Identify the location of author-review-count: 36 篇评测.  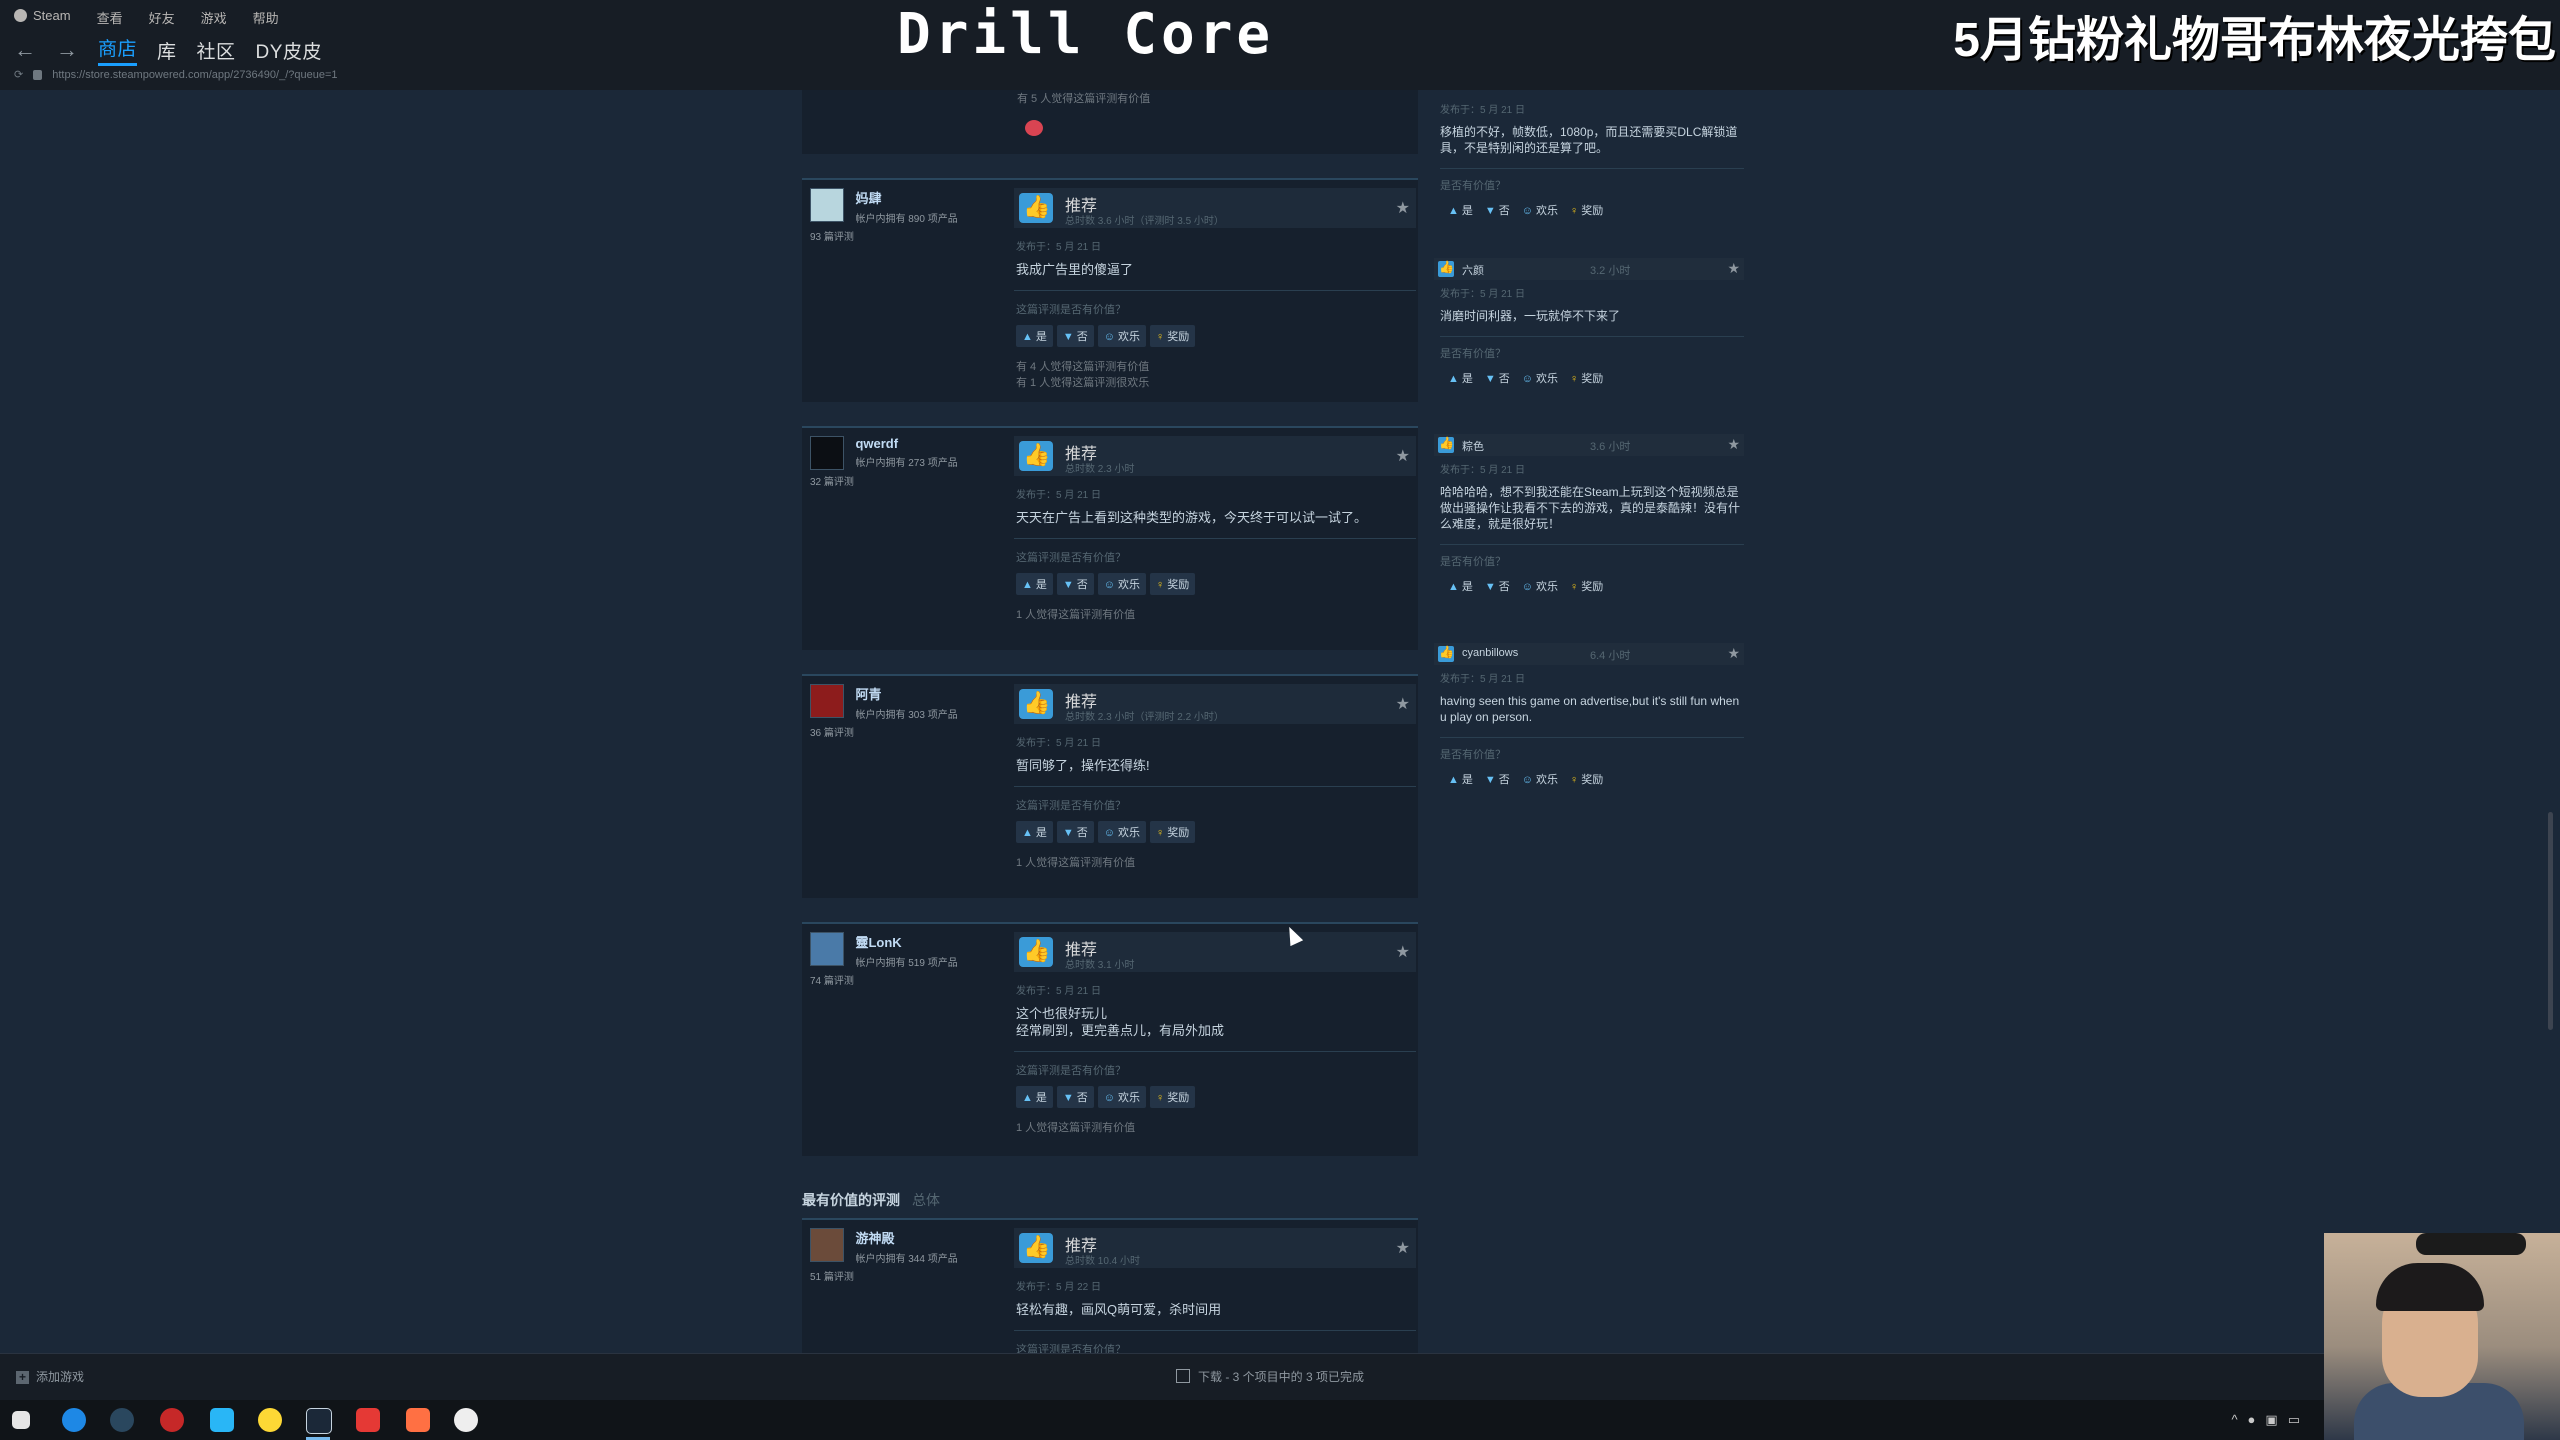
(905, 731).